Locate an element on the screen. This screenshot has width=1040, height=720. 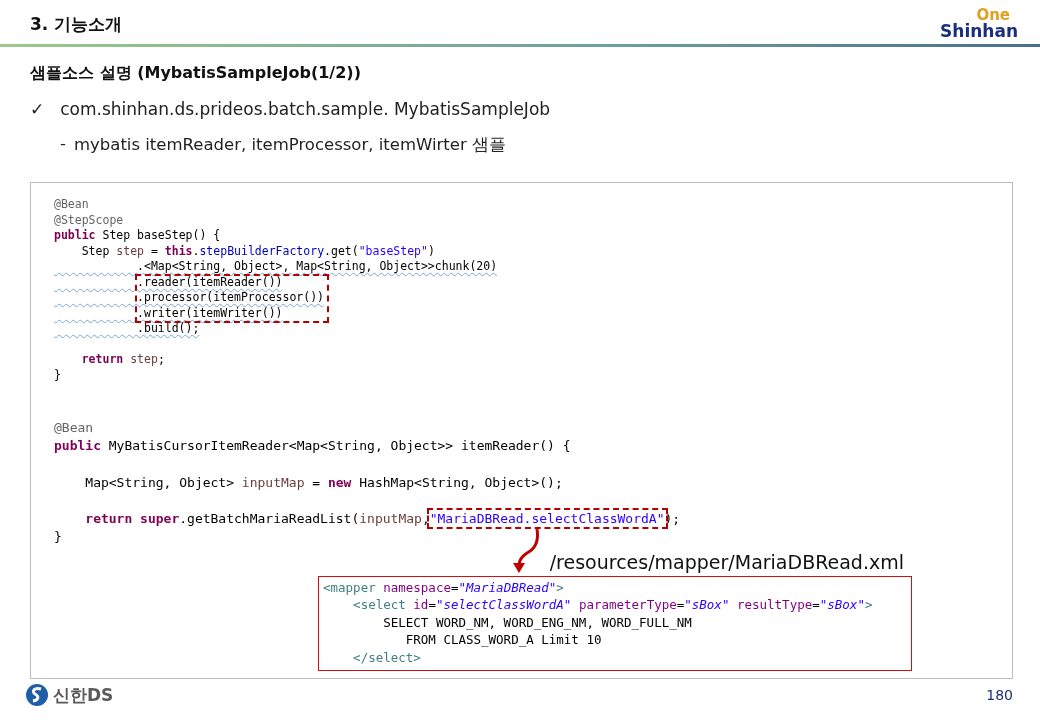
check-mark: ✓ is located at coordinates (37, 109).